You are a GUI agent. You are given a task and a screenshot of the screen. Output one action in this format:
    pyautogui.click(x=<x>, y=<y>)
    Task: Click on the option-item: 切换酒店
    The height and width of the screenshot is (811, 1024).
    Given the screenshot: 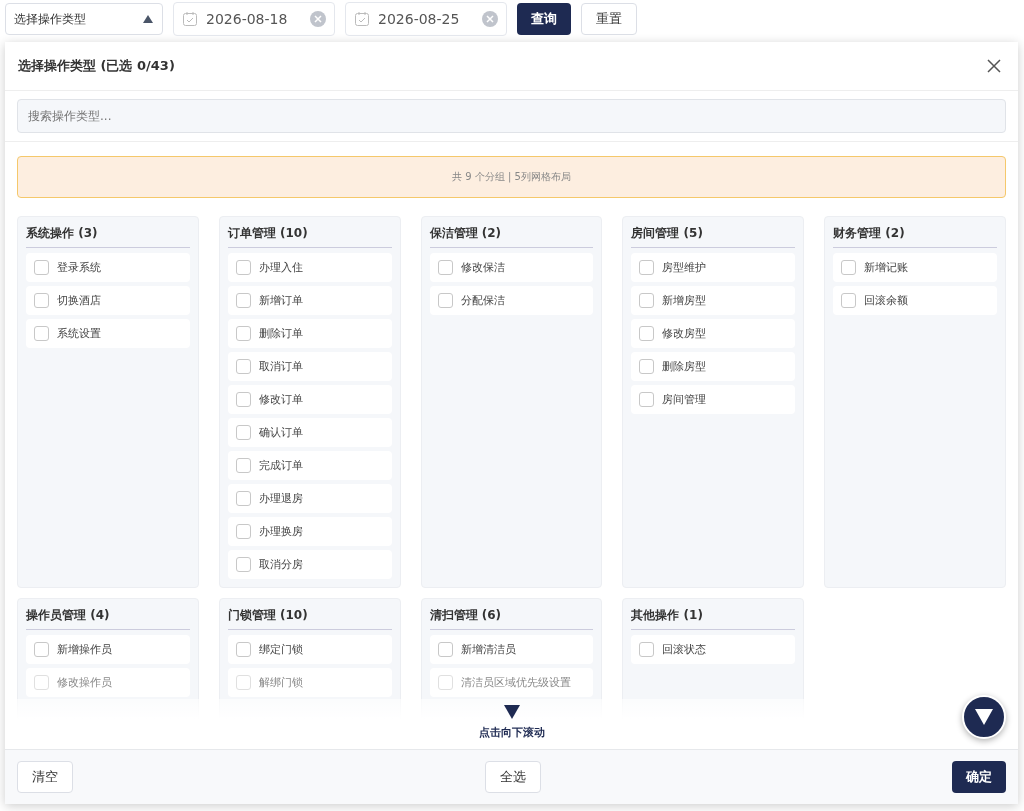 What is the action you would take?
    pyautogui.click(x=108, y=300)
    